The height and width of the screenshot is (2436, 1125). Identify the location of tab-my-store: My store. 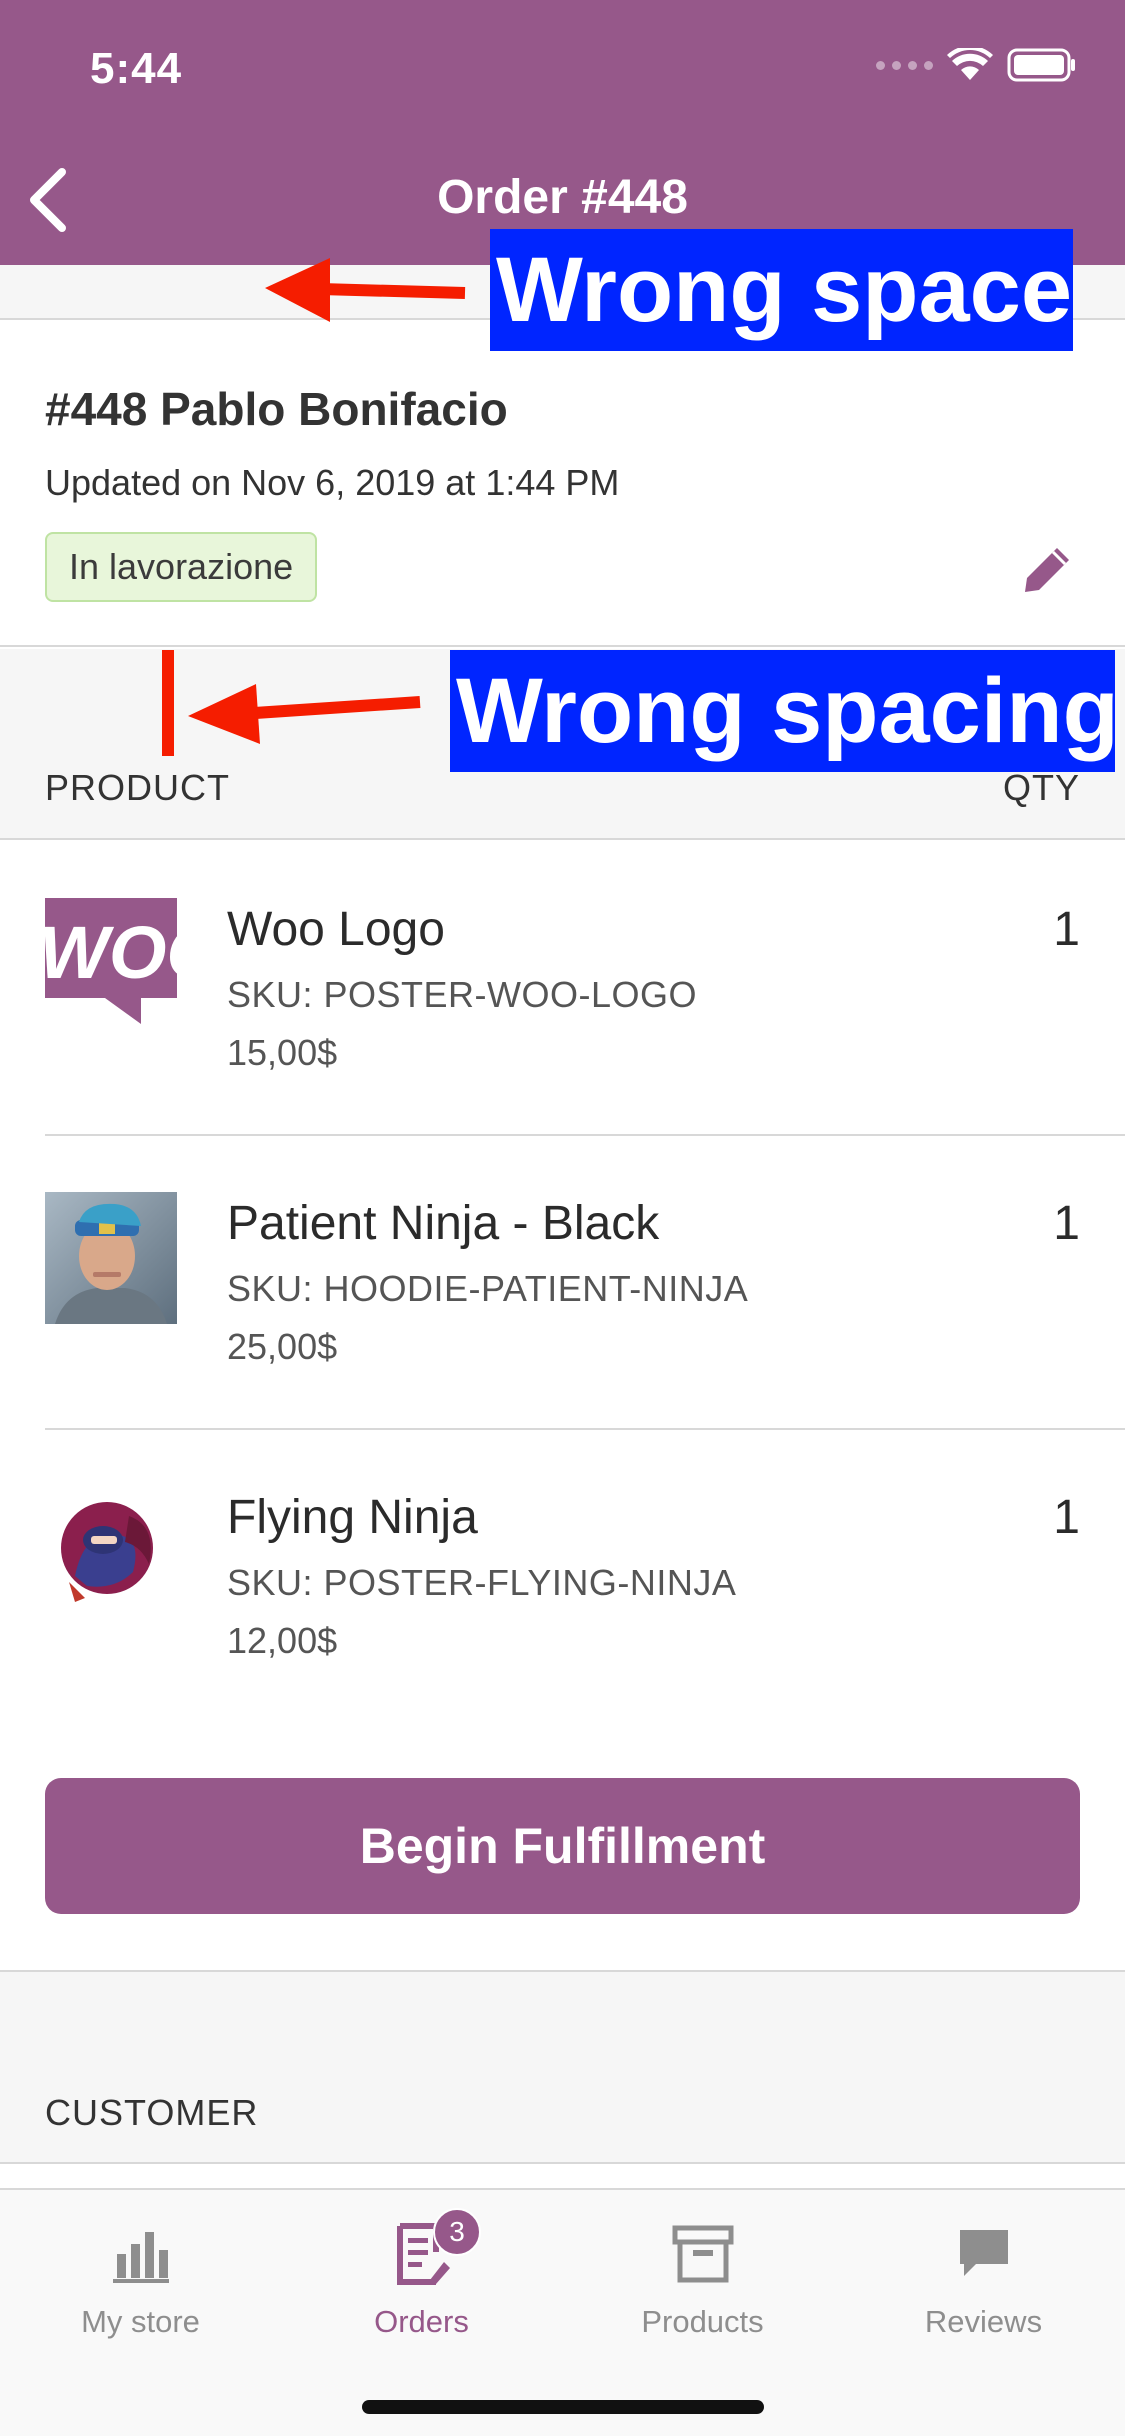
(140, 2277).